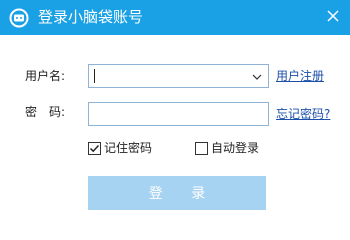  I want to click on password-input, so click(178, 114).